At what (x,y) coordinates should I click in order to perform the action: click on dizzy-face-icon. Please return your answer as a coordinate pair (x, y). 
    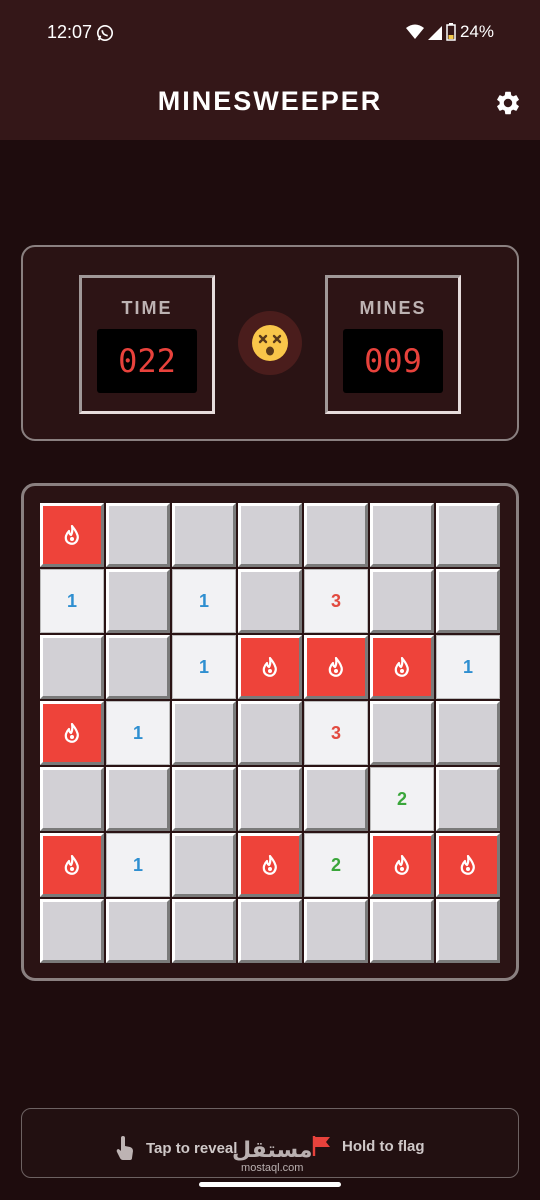
    Looking at the image, I should click on (270, 343).